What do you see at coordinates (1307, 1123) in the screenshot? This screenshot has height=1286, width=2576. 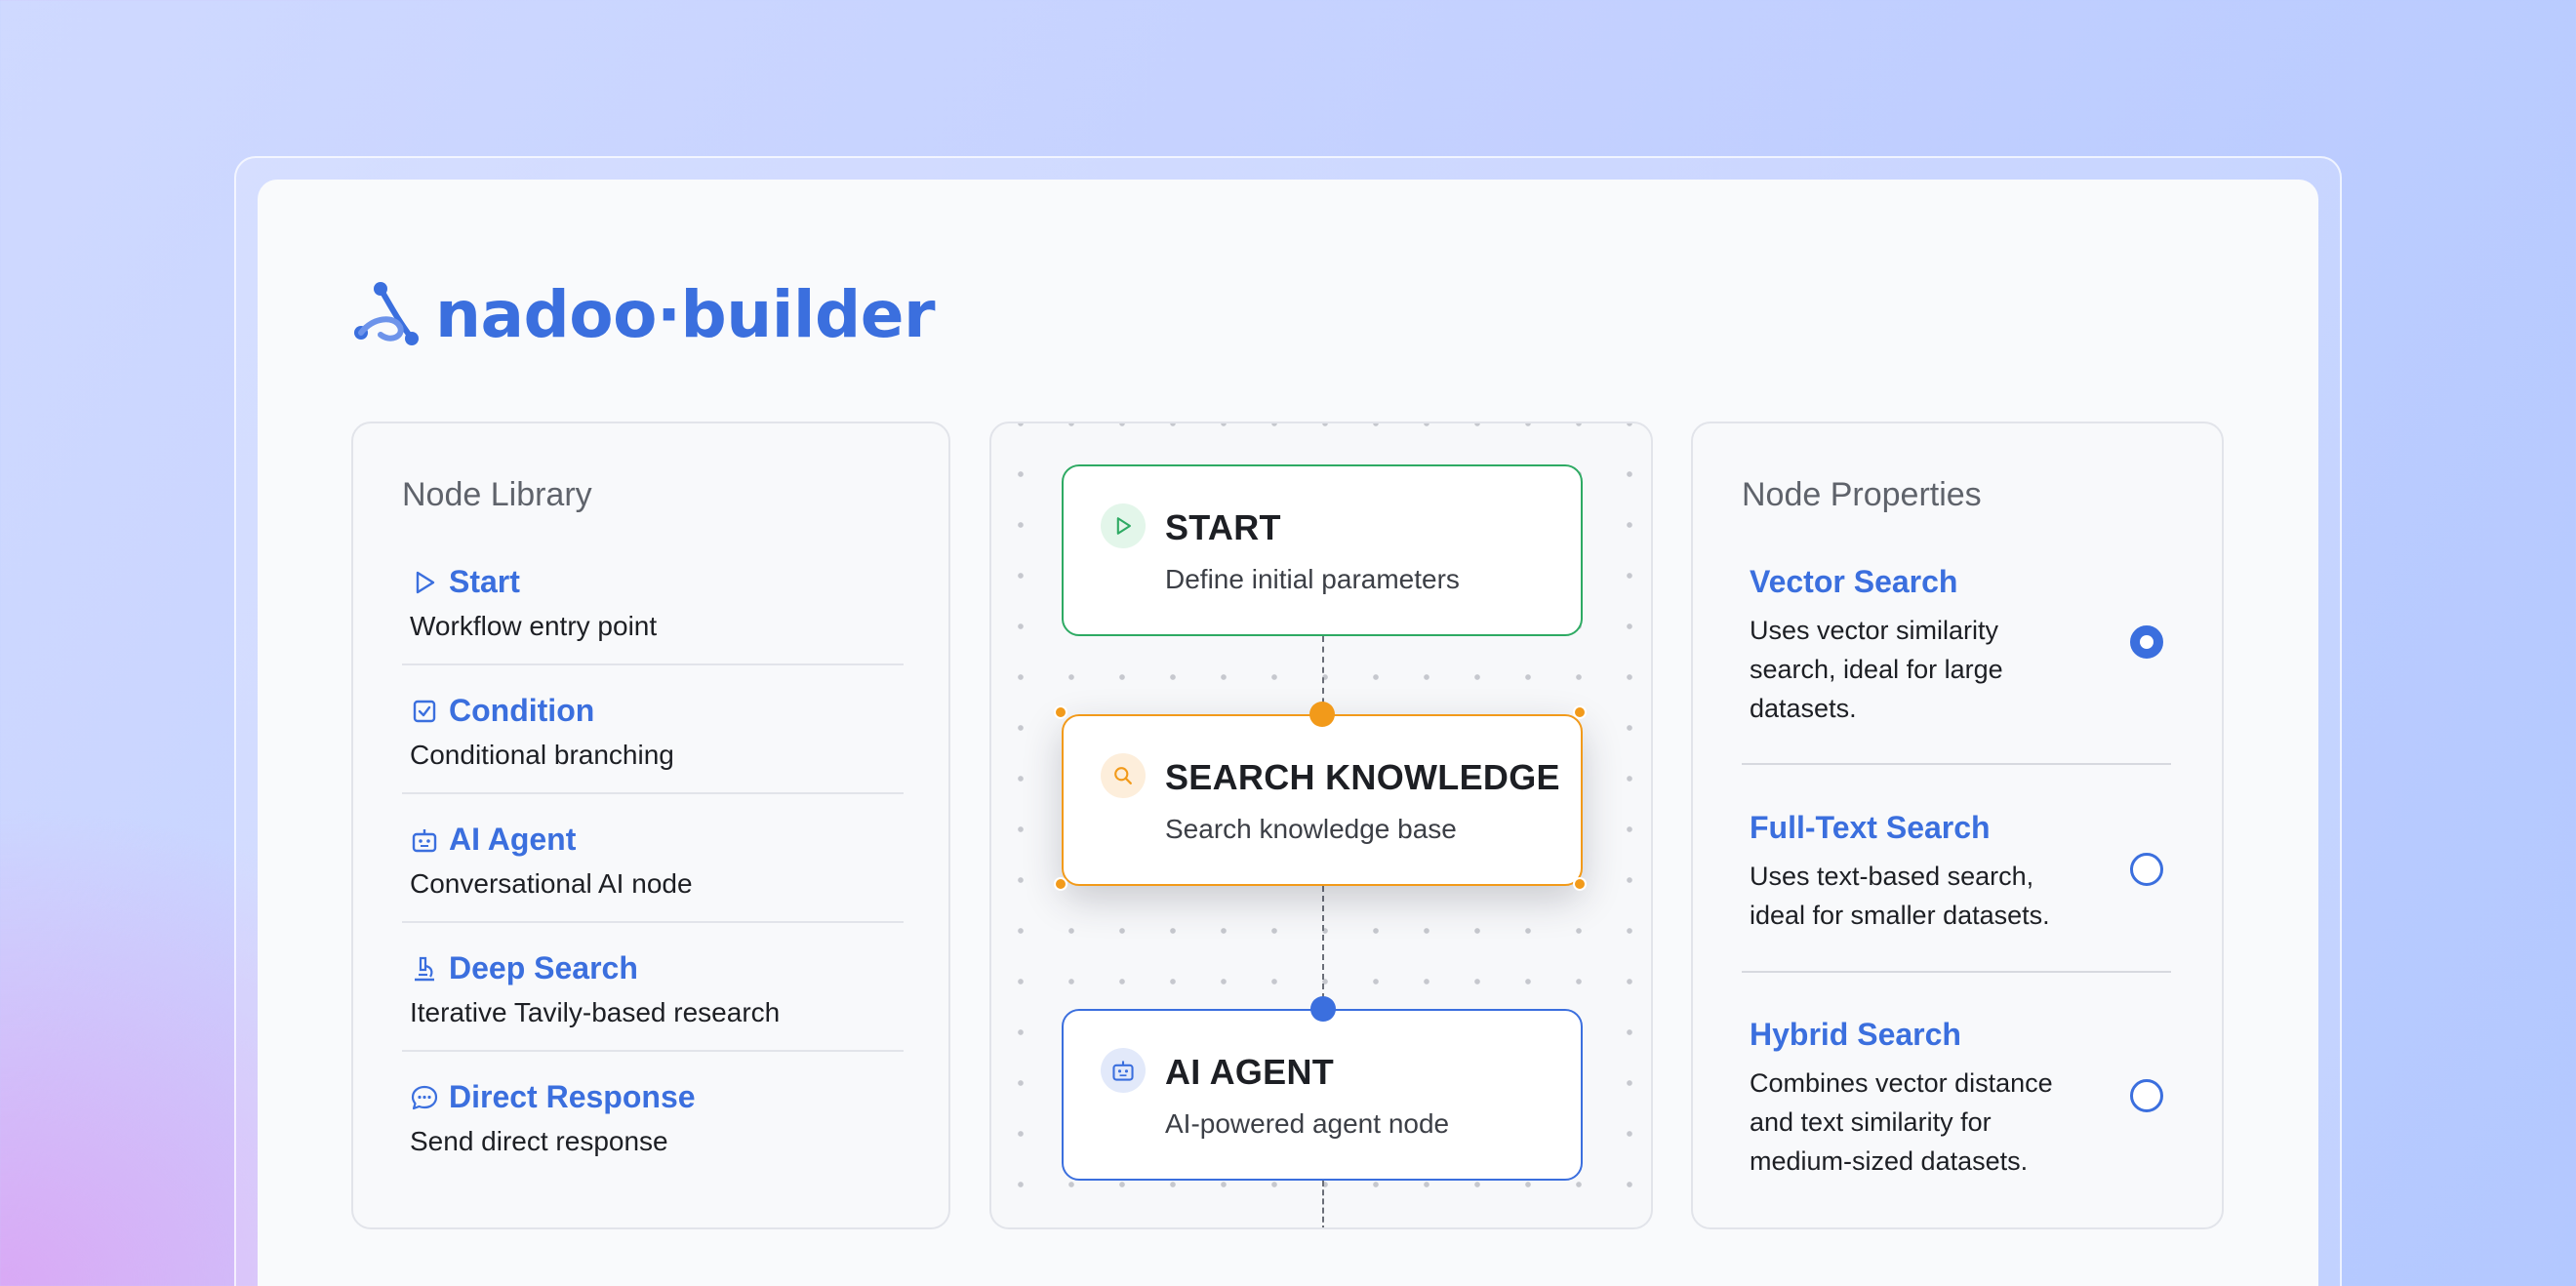 I see `node-desc: AI-powered agent node` at bounding box center [1307, 1123].